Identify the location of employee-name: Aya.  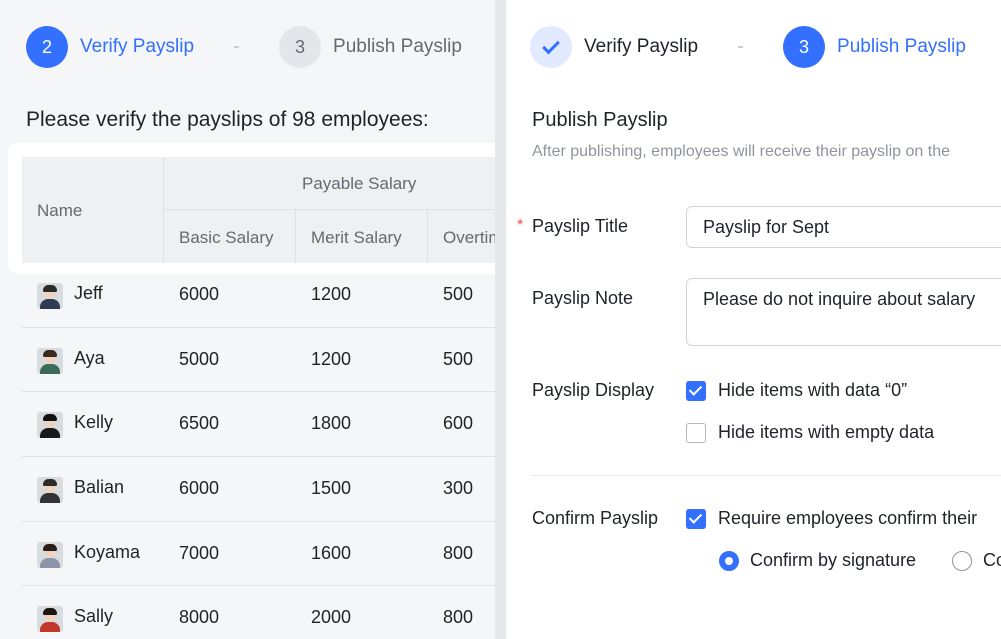
(89, 357).